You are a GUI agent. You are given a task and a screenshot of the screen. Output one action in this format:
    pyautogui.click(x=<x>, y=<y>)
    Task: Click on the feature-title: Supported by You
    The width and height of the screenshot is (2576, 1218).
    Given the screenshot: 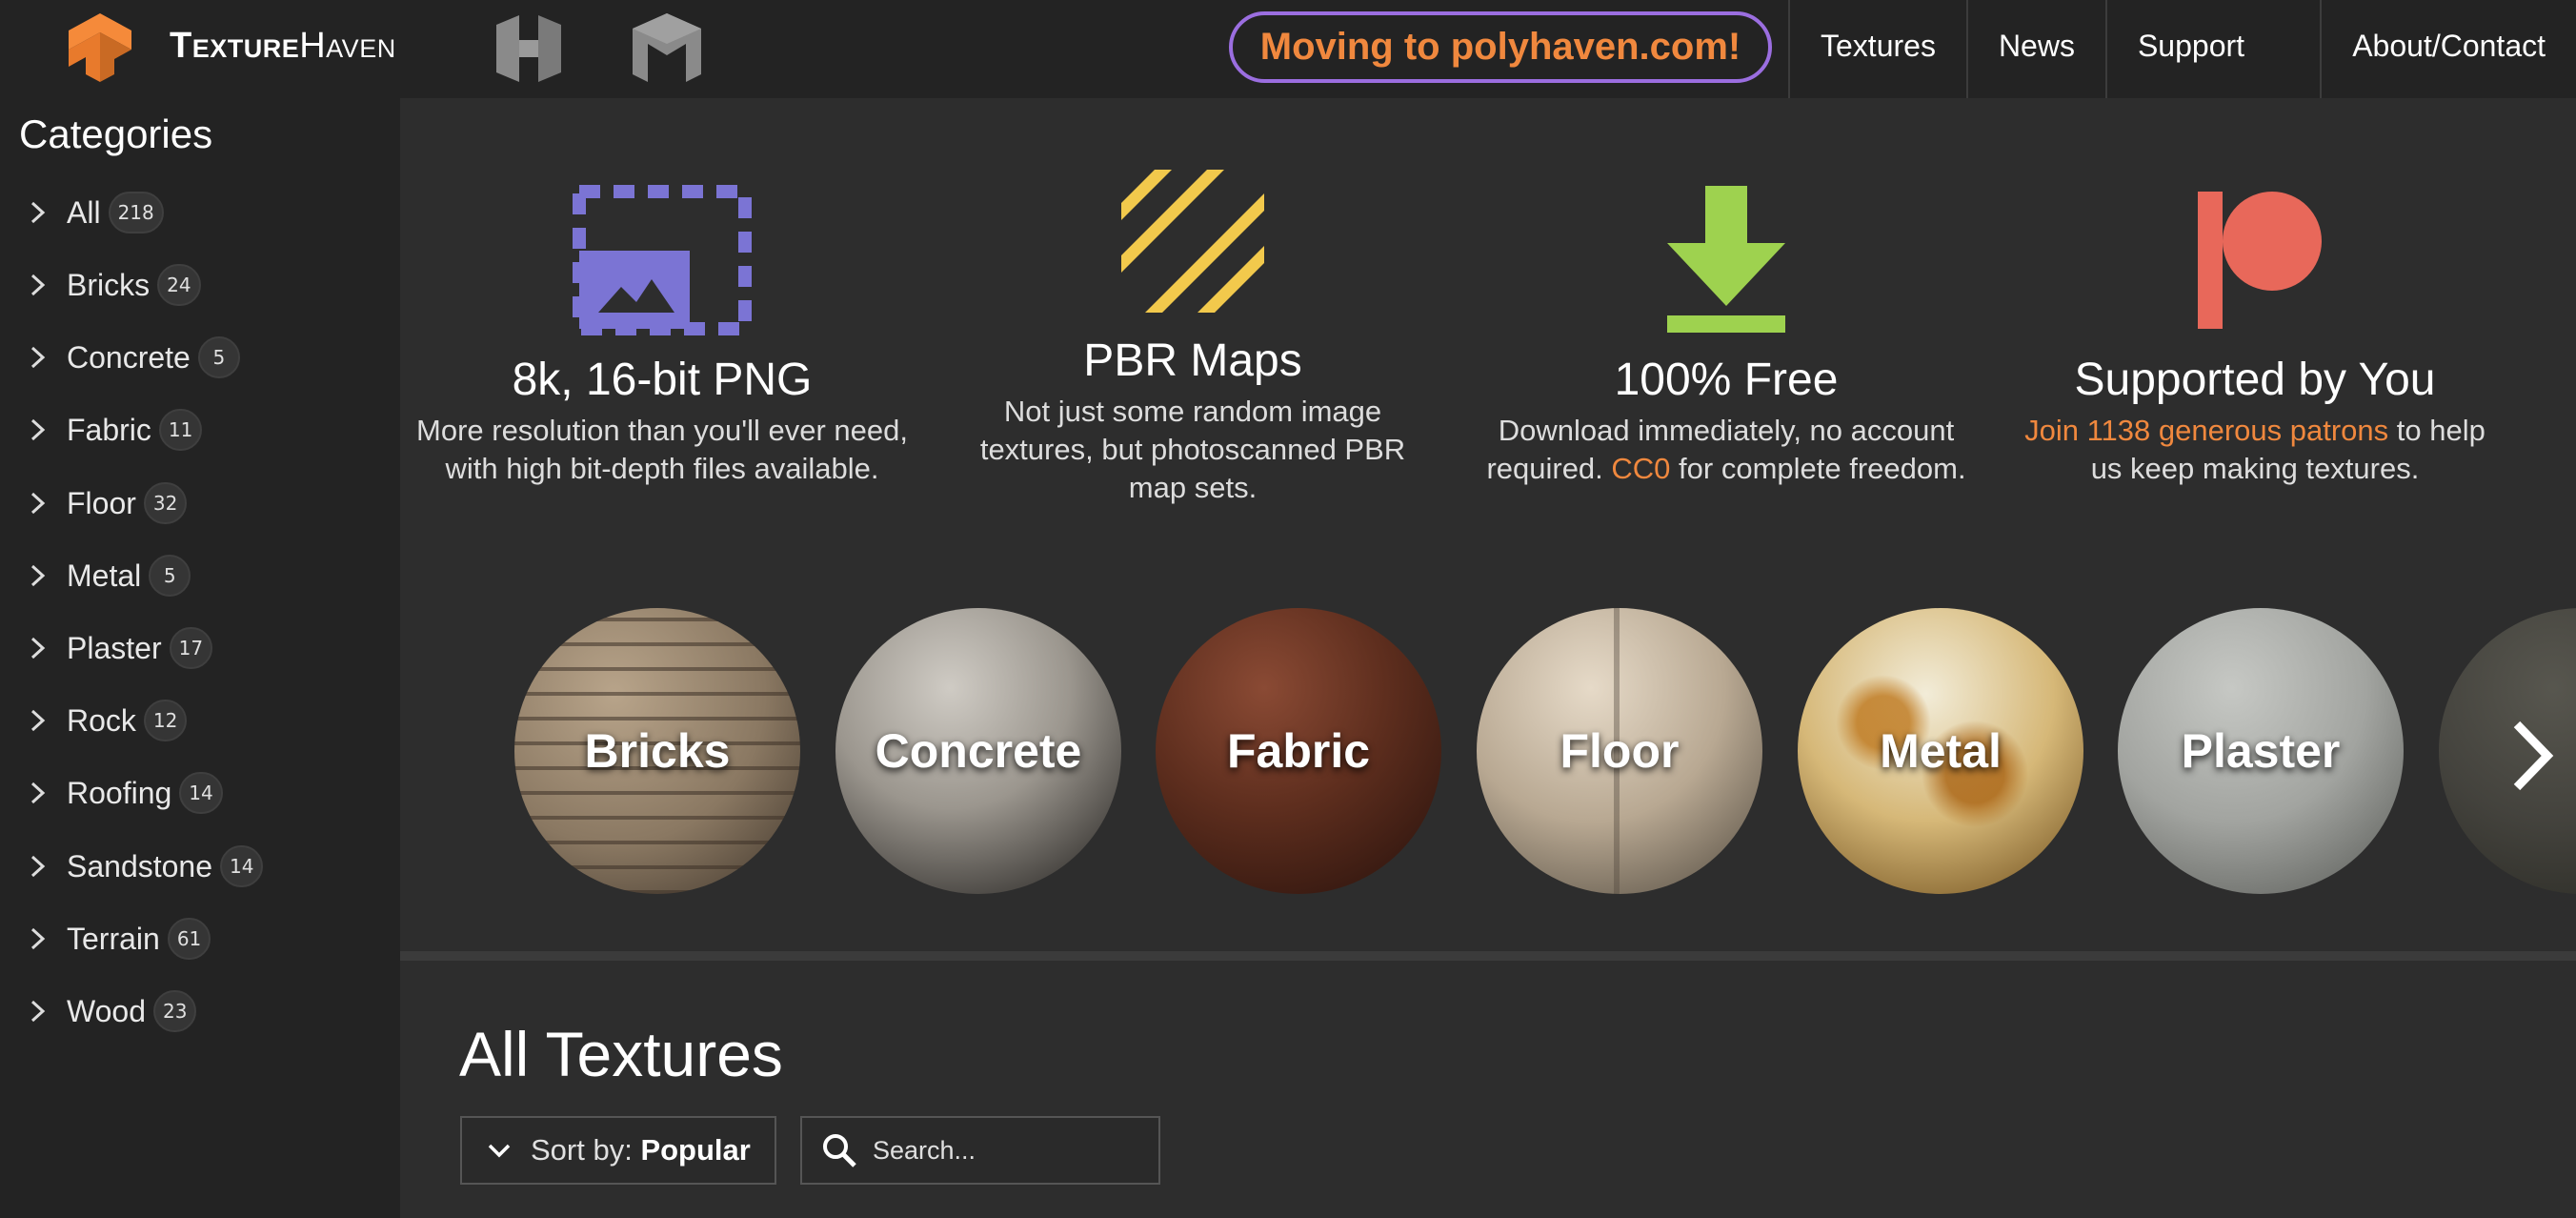 What is the action you would take?
    pyautogui.click(x=2255, y=380)
    